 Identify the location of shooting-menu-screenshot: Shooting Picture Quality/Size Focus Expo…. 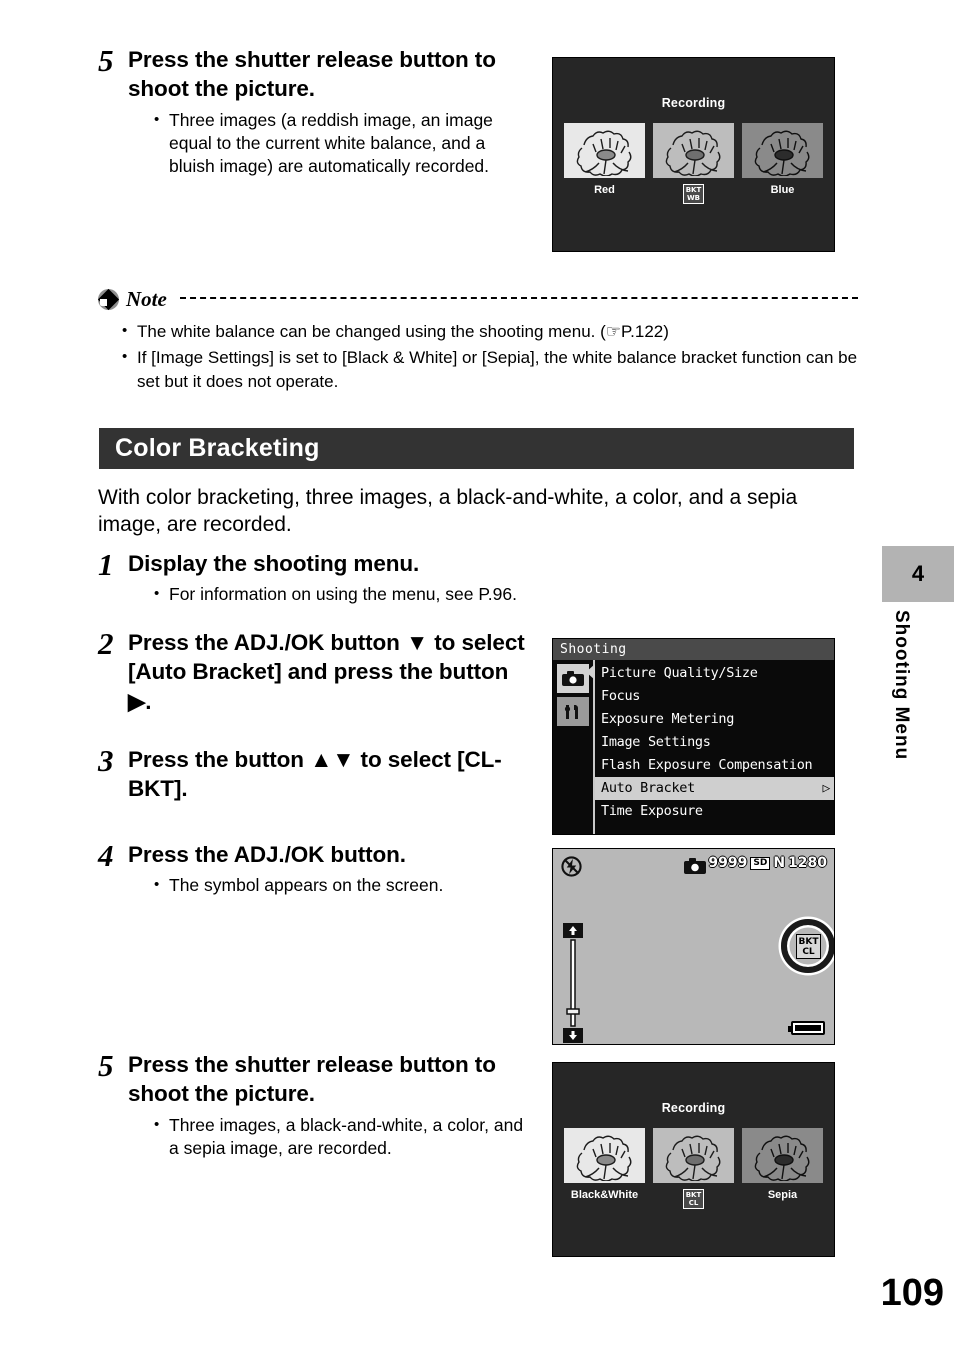
(693, 736).